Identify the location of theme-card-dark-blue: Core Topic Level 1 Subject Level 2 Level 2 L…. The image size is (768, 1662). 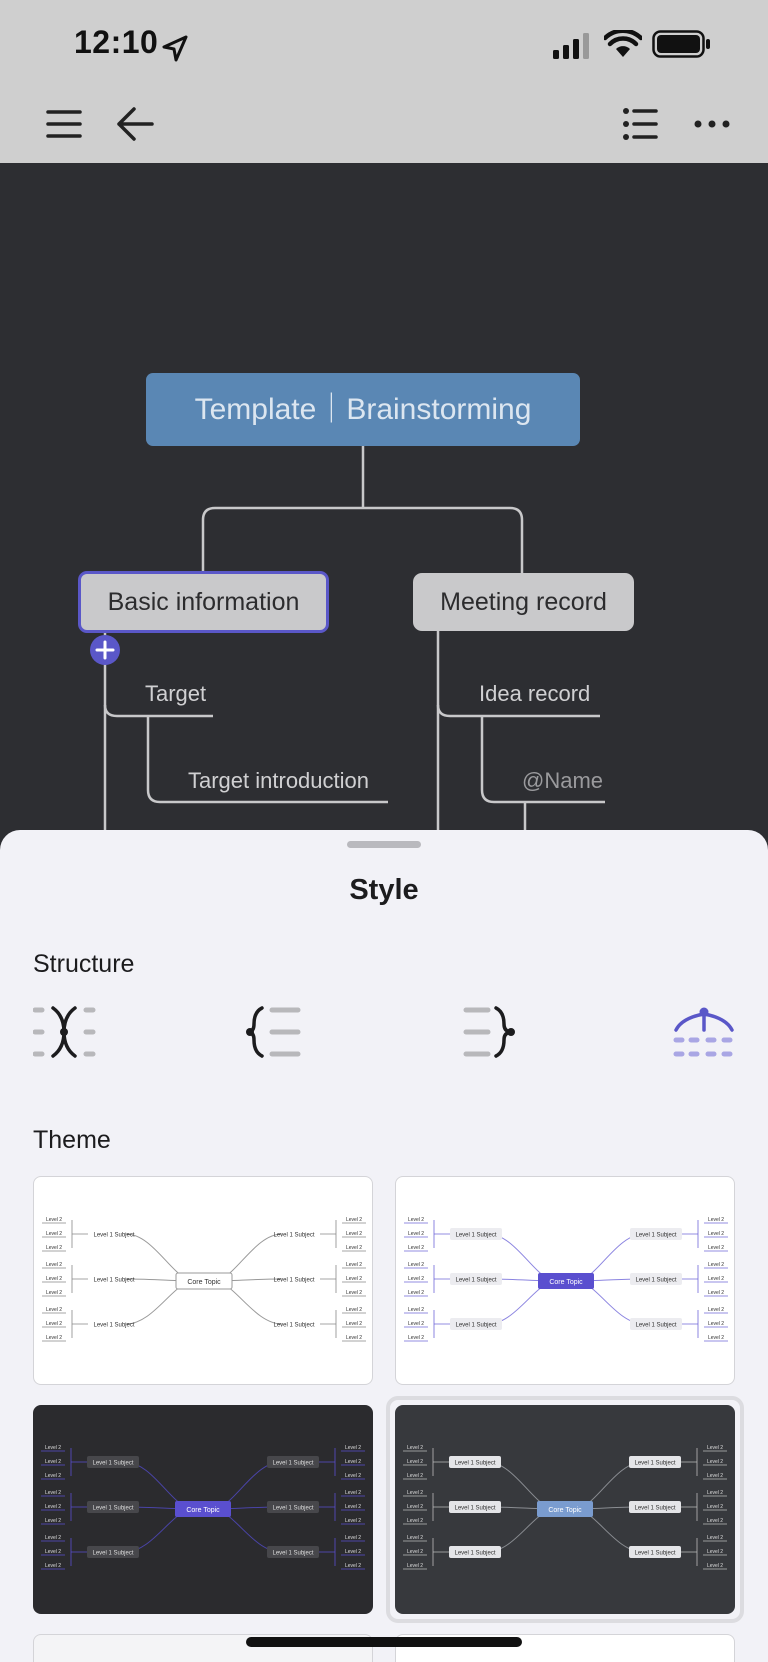
(565, 1509).